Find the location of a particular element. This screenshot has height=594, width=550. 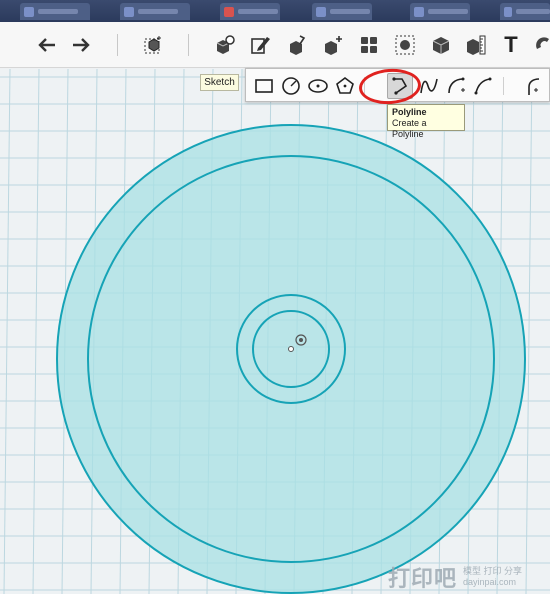

red-icon is located at coordinates (229, 11).